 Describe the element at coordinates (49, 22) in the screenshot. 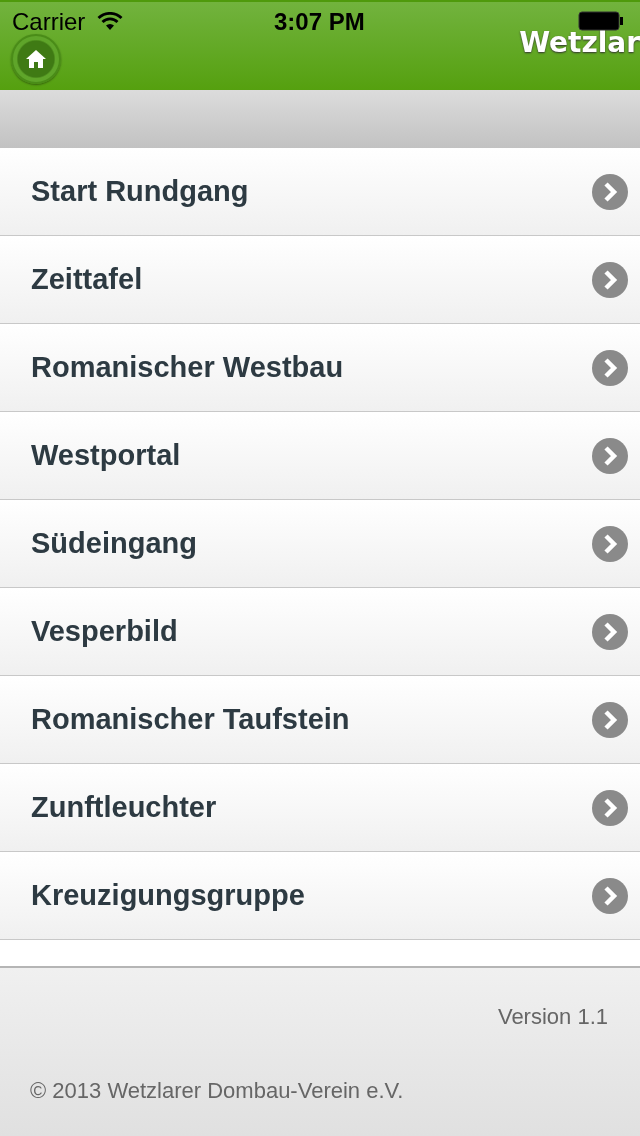

I see `carrier-label: Carrier` at that location.